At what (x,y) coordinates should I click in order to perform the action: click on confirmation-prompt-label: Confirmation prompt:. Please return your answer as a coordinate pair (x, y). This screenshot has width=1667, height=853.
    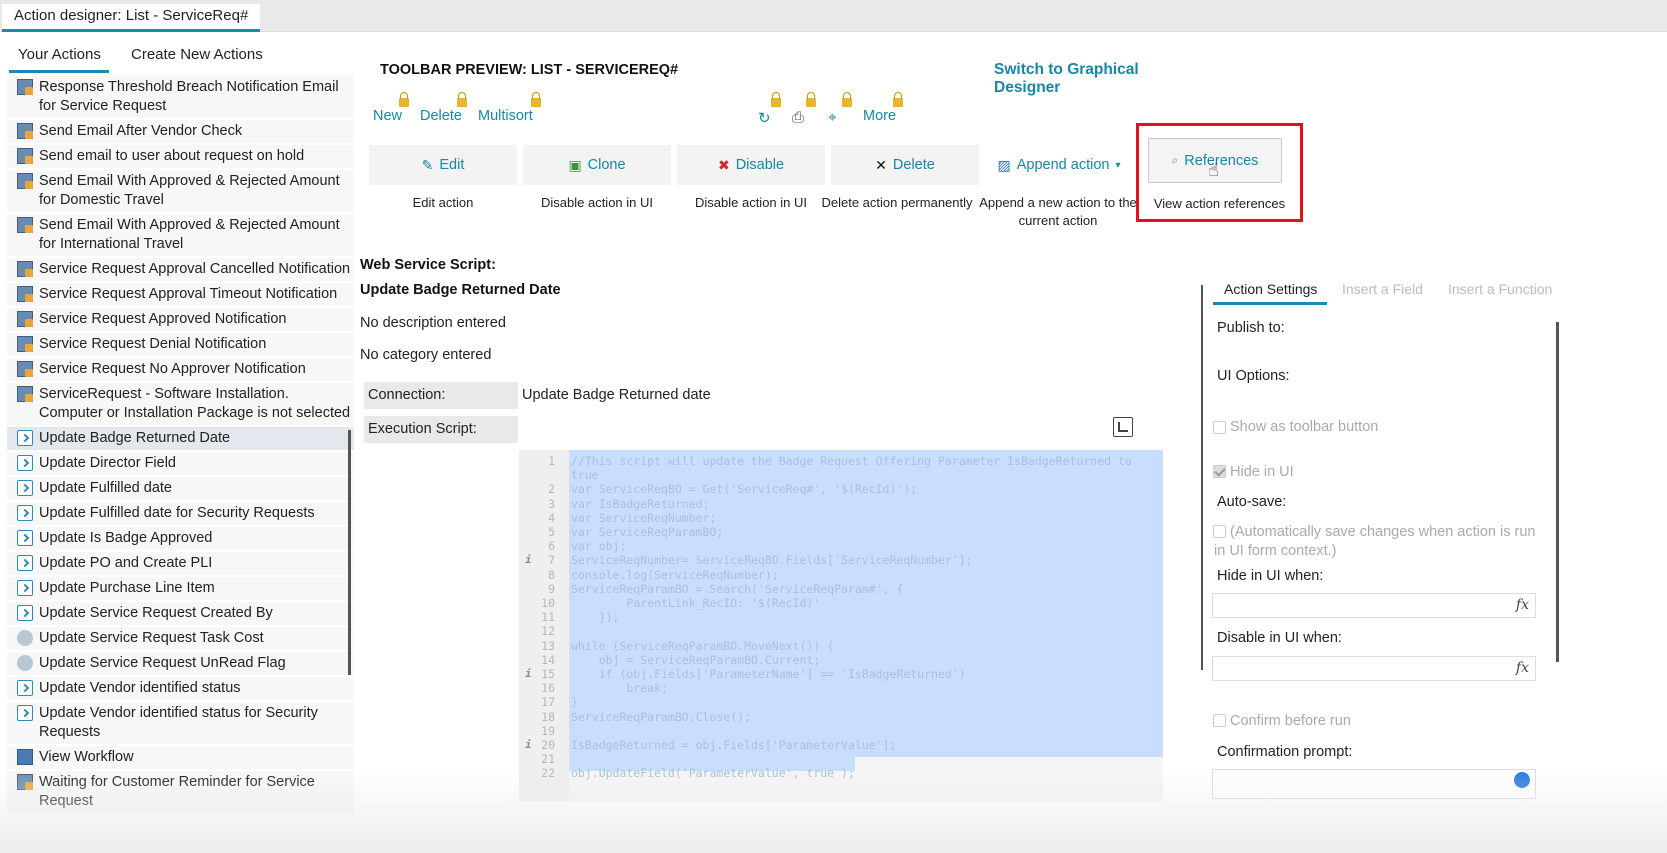
    Looking at the image, I should click on (1285, 752).